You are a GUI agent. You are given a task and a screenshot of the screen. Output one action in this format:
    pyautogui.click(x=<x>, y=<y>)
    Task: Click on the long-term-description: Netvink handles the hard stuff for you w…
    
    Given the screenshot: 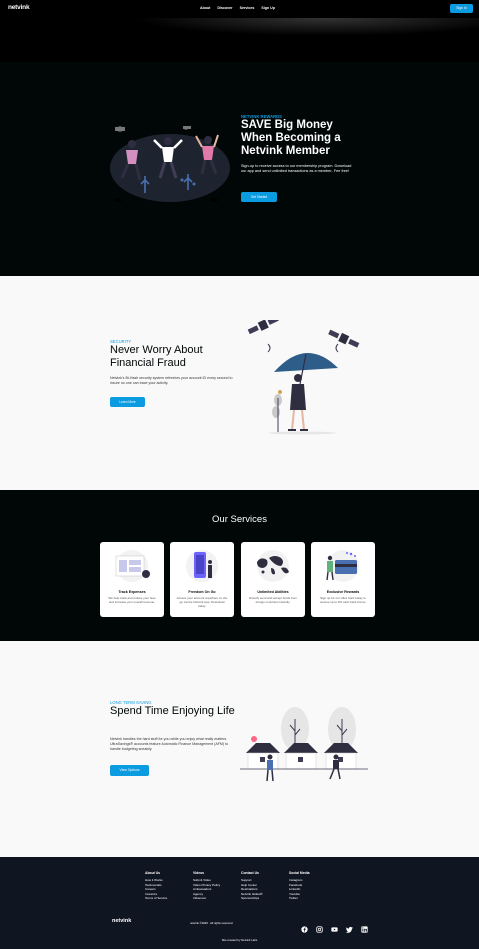 What is the action you would take?
    pyautogui.click(x=169, y=744)
    